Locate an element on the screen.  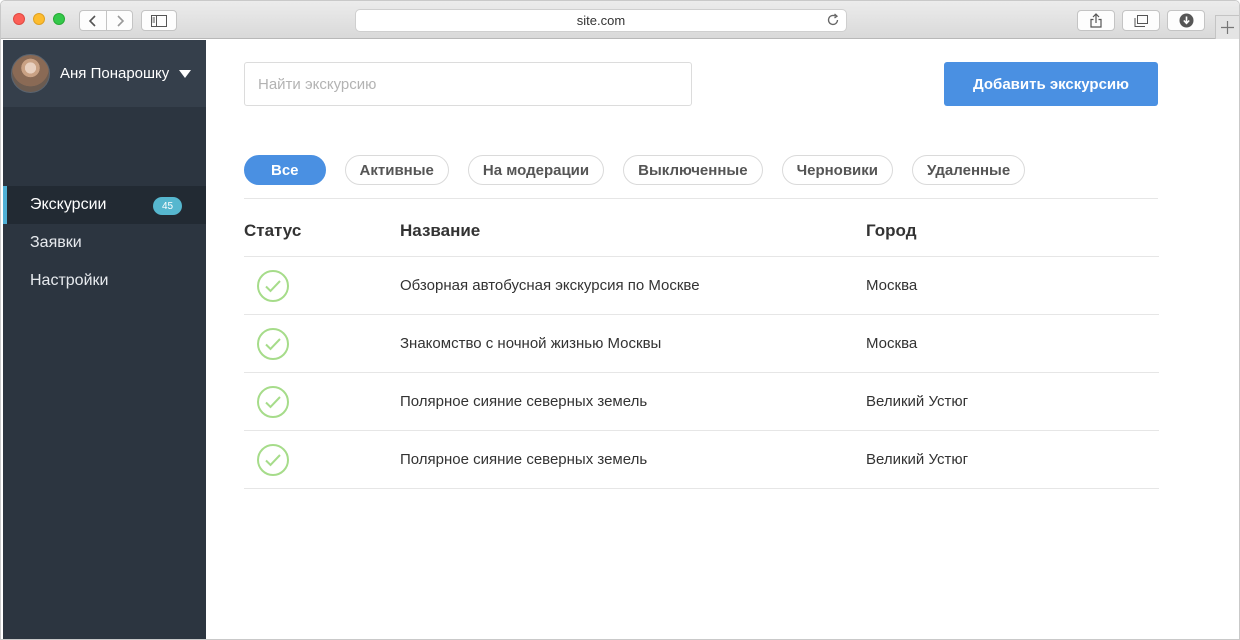
sidebar-toggle-button is located at coordinates (159, 20).